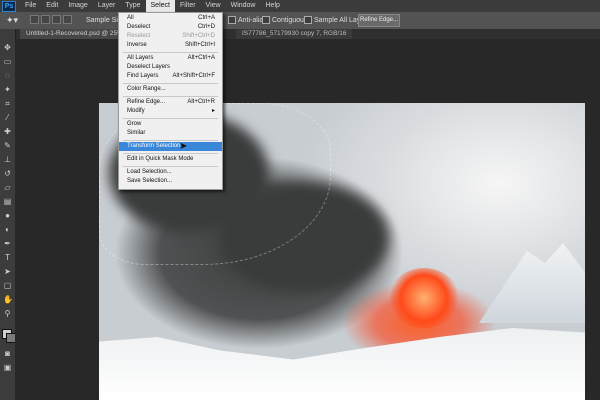  Describe the element at coordinates (160, 159) in the screenshot. I see `menu-item-label: Edit in Quick Mask Mode` at that location.